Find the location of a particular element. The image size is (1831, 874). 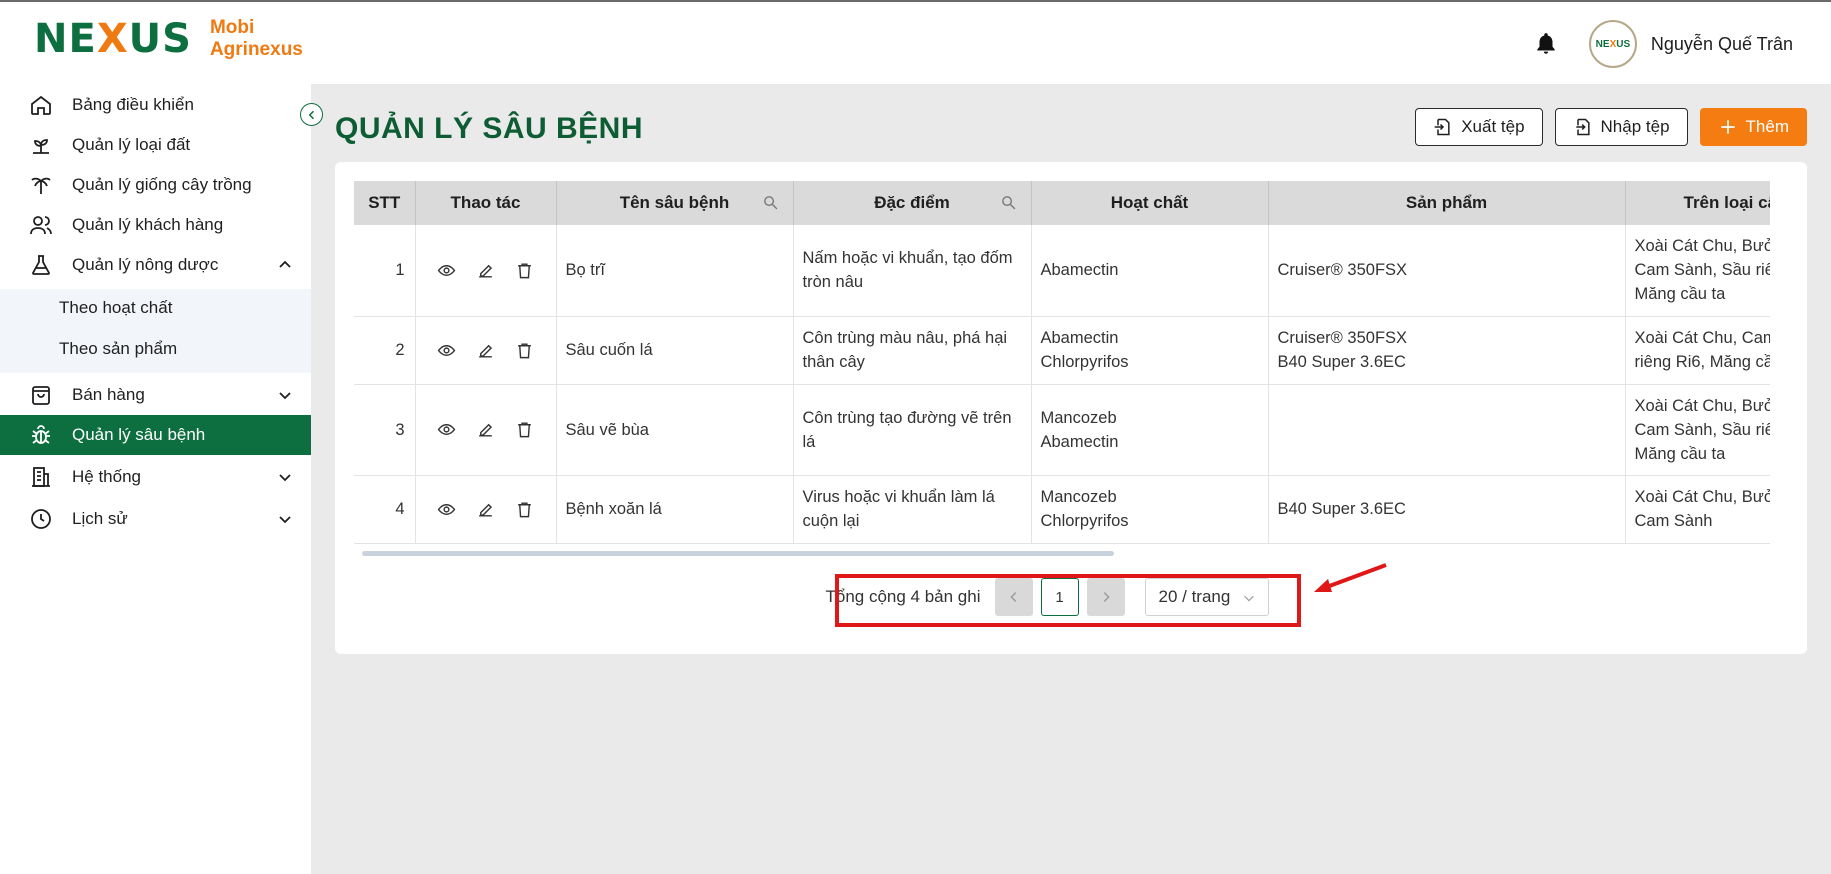

sidebar-collapse-button is located at coordinates (311, 114).